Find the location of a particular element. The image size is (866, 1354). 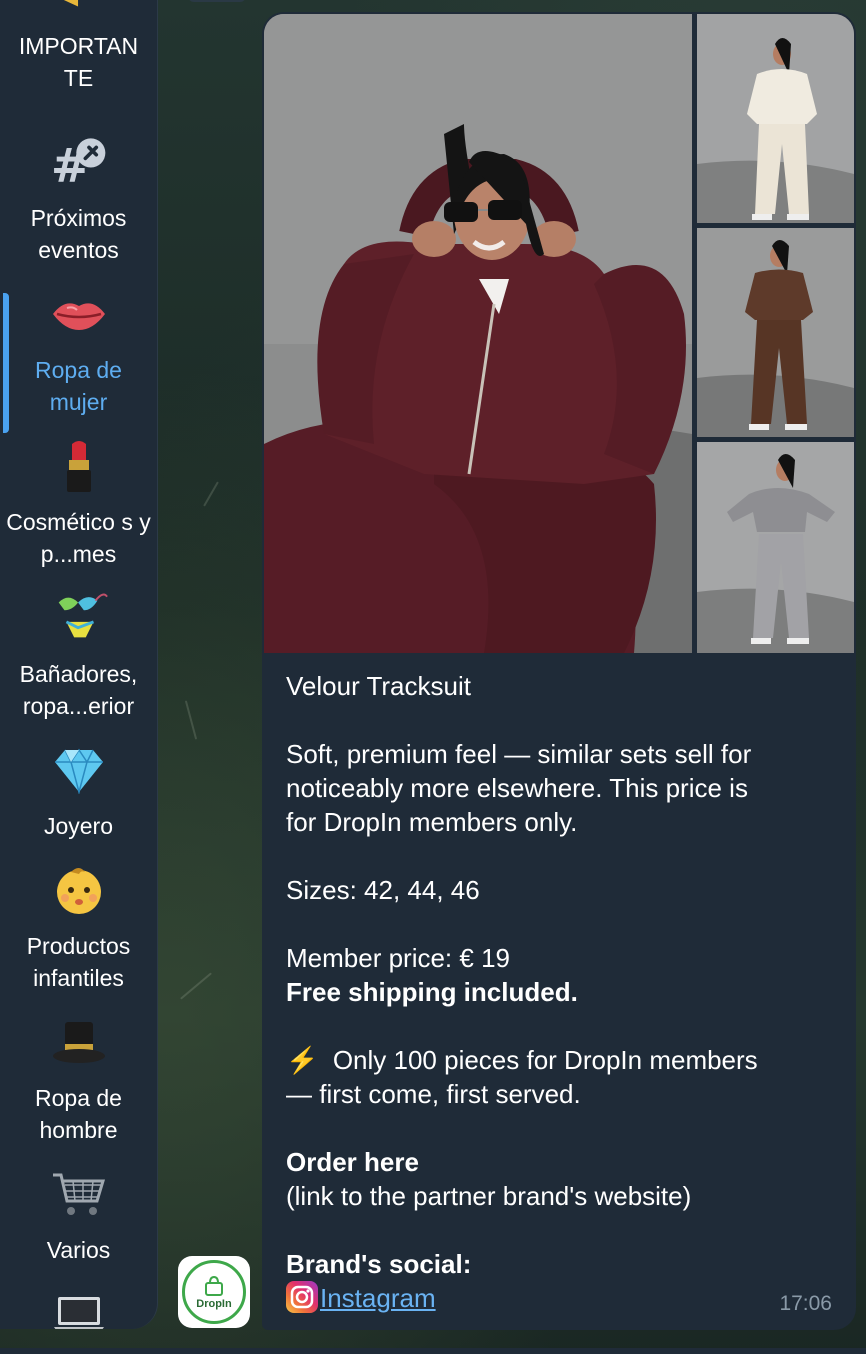

top-date-pill is located at coordinates (217, 1).